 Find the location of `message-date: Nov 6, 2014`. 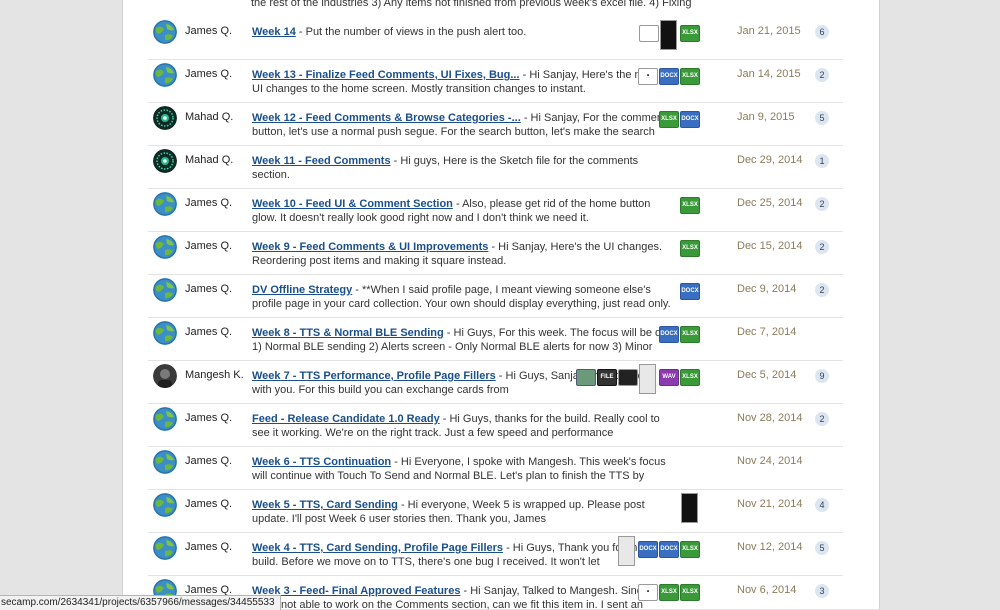

message-date: Nov 6, 2014 is located at coordinates (767, 590).